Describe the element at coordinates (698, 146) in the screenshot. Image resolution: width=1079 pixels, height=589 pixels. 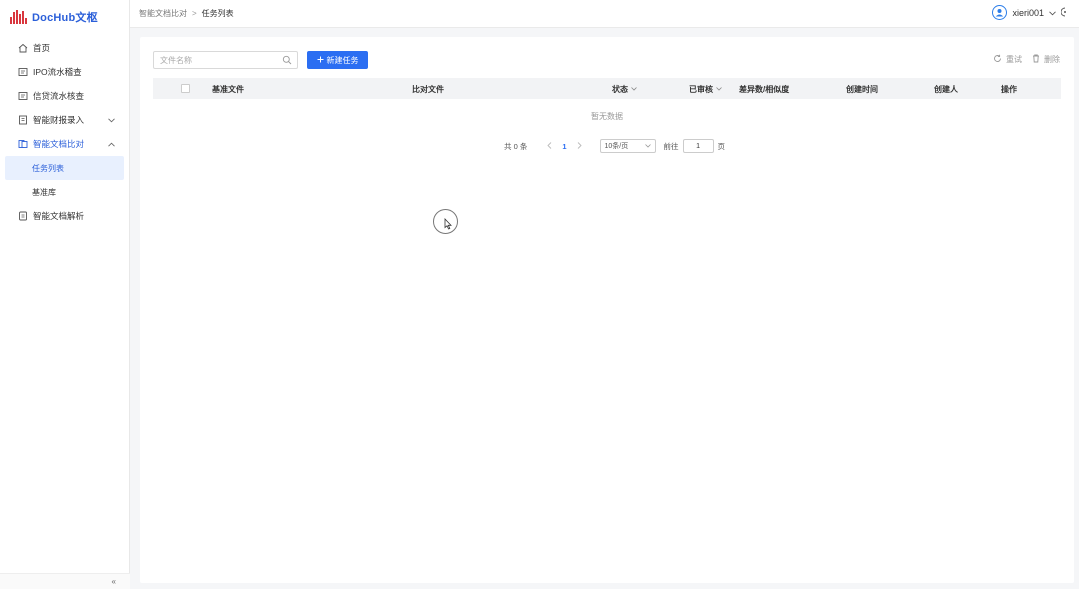
I see `goto-page-input` at that location.